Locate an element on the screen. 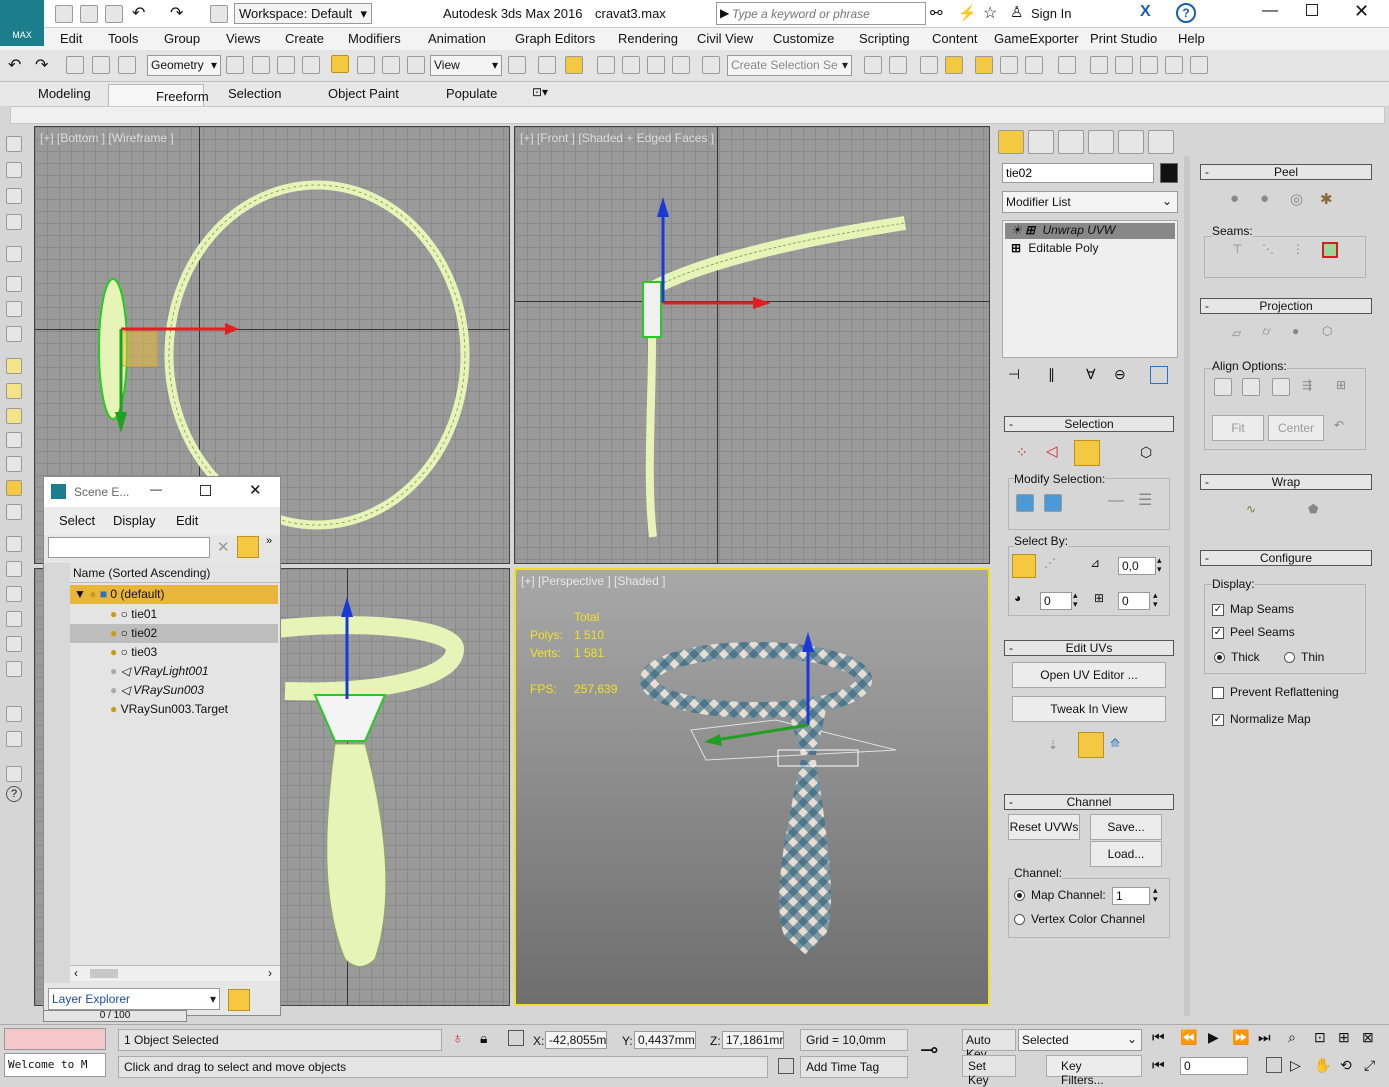  place-icon is located at coordinates (416, 65).